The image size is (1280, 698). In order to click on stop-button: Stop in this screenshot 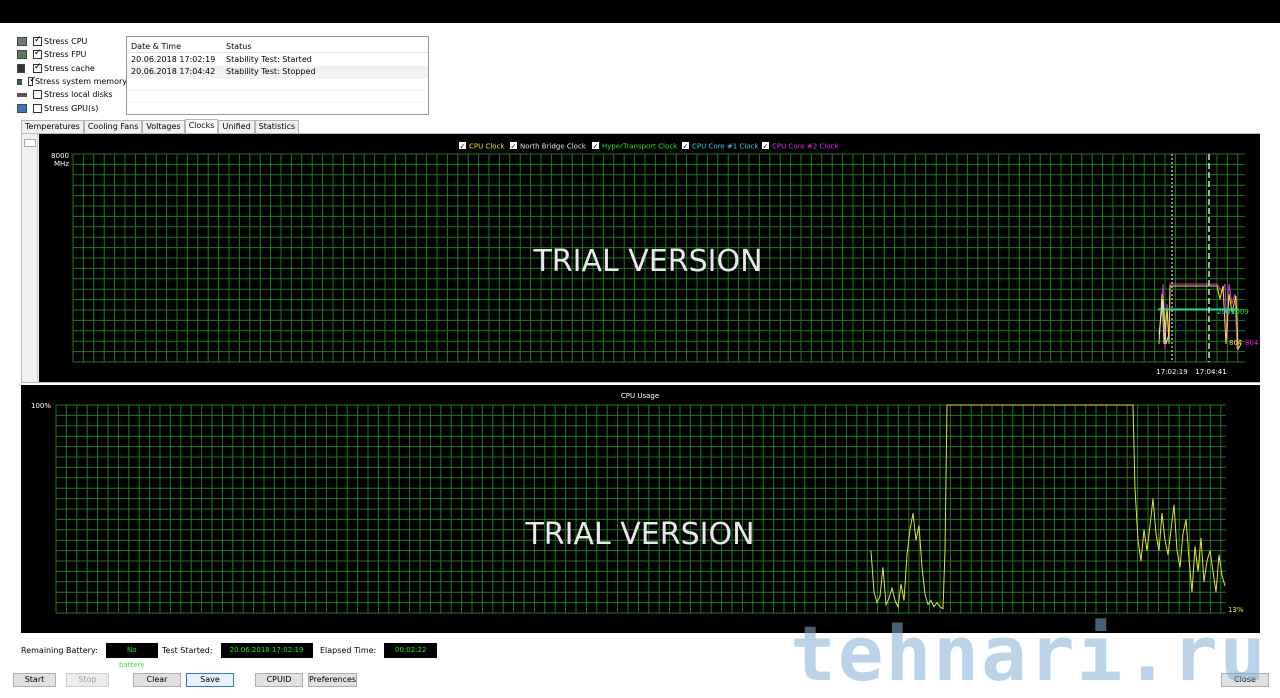, I will do `click(87, 680)`.